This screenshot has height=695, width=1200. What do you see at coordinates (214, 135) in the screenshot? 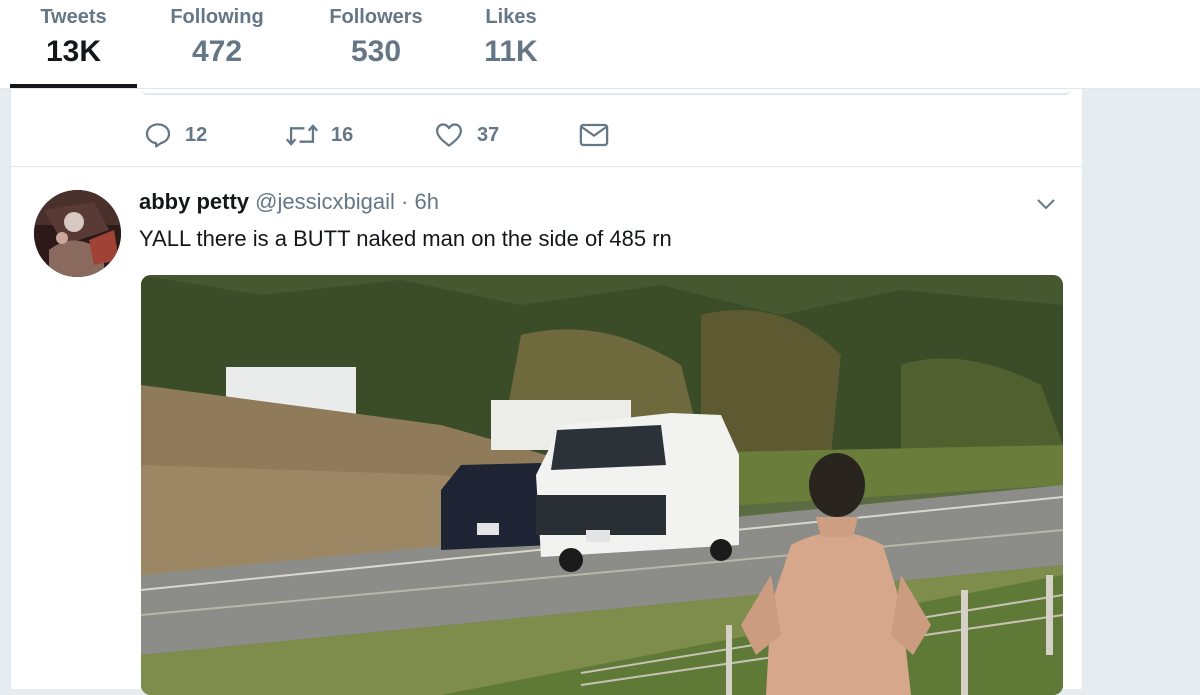
I see `reply-button: 12` at bounding box center [214, 135].